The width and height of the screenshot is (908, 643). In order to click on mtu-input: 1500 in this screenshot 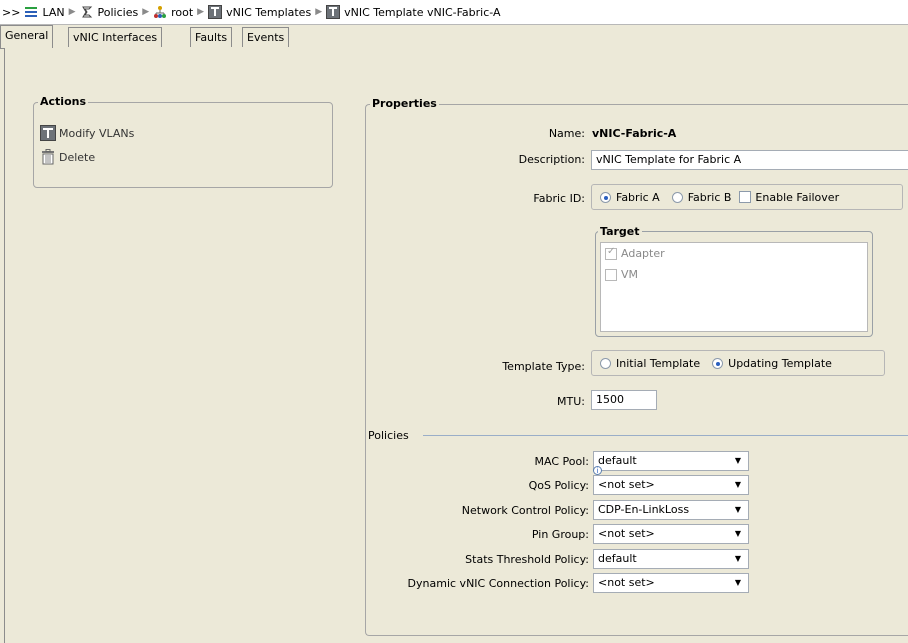, I will do `click(624, 400)`.